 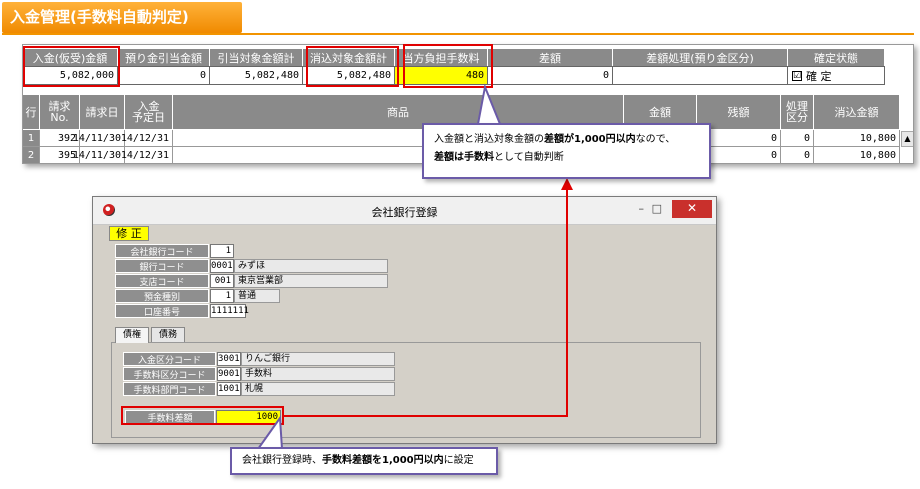 I want to click on callout-fee-setting: 会社銀行登録時、手数料差額を1,000円以内に設定, so click(x=364, y=461).